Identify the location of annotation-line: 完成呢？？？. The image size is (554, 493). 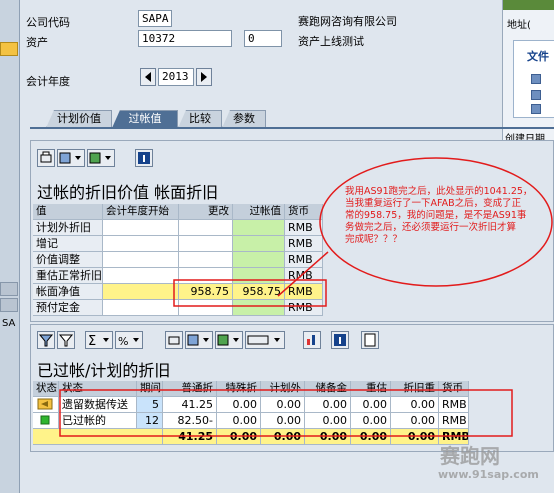
(374, 239).